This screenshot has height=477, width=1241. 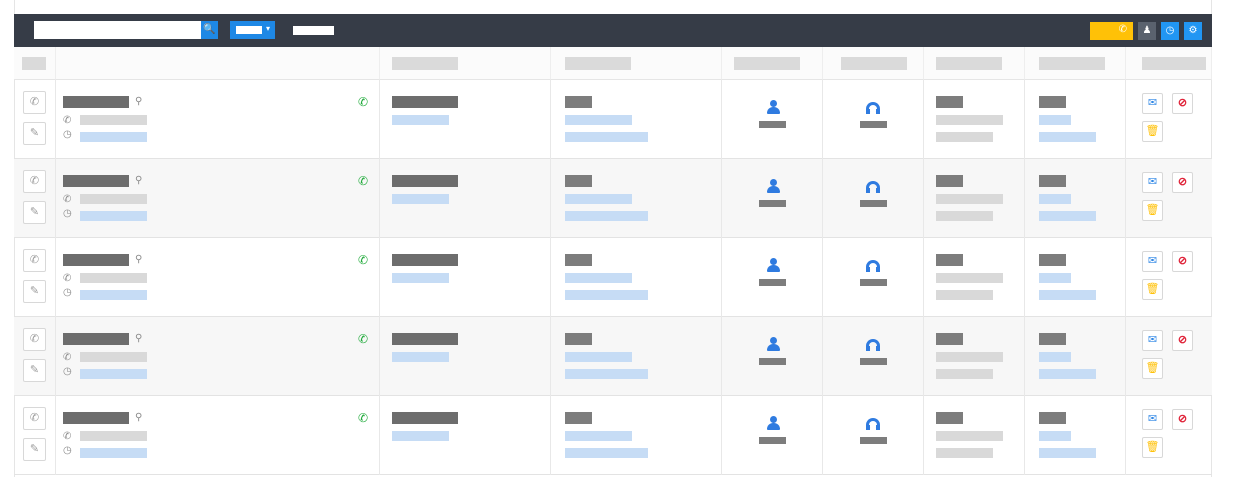 What do you see at coordinates (1147, 31) in the screenshot?
I see `user-button: ♟` at bounding box center [1147, 31].